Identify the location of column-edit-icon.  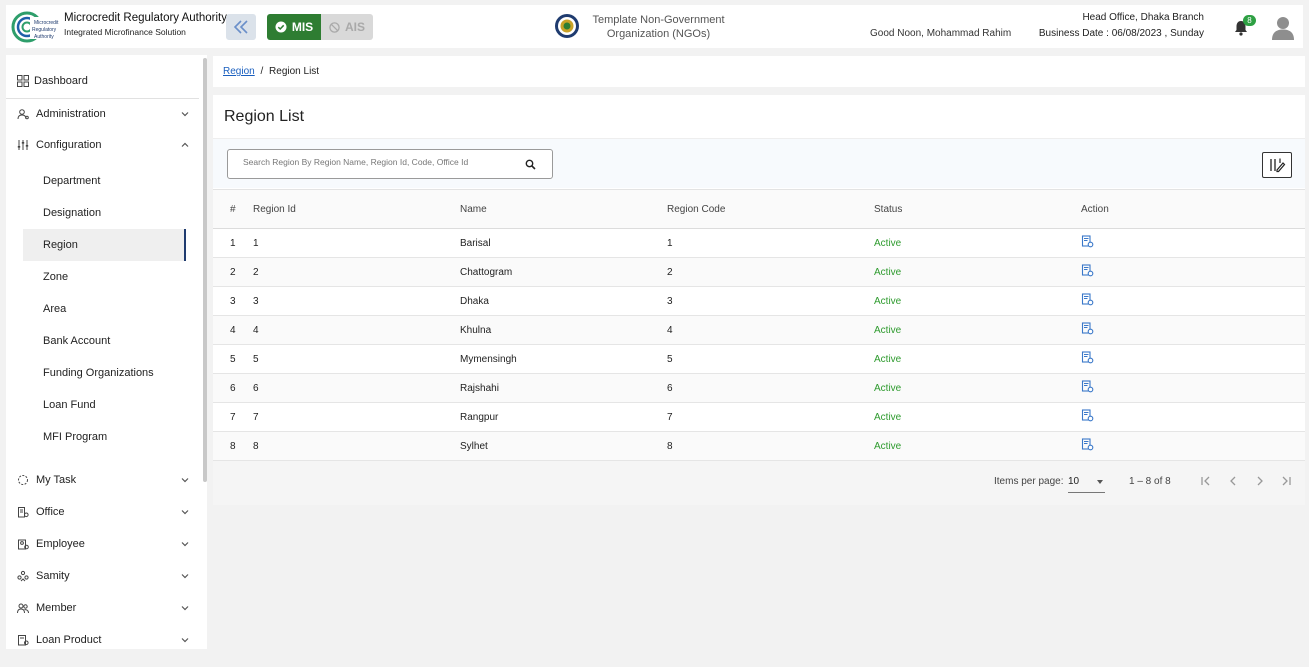
(1278, 165).